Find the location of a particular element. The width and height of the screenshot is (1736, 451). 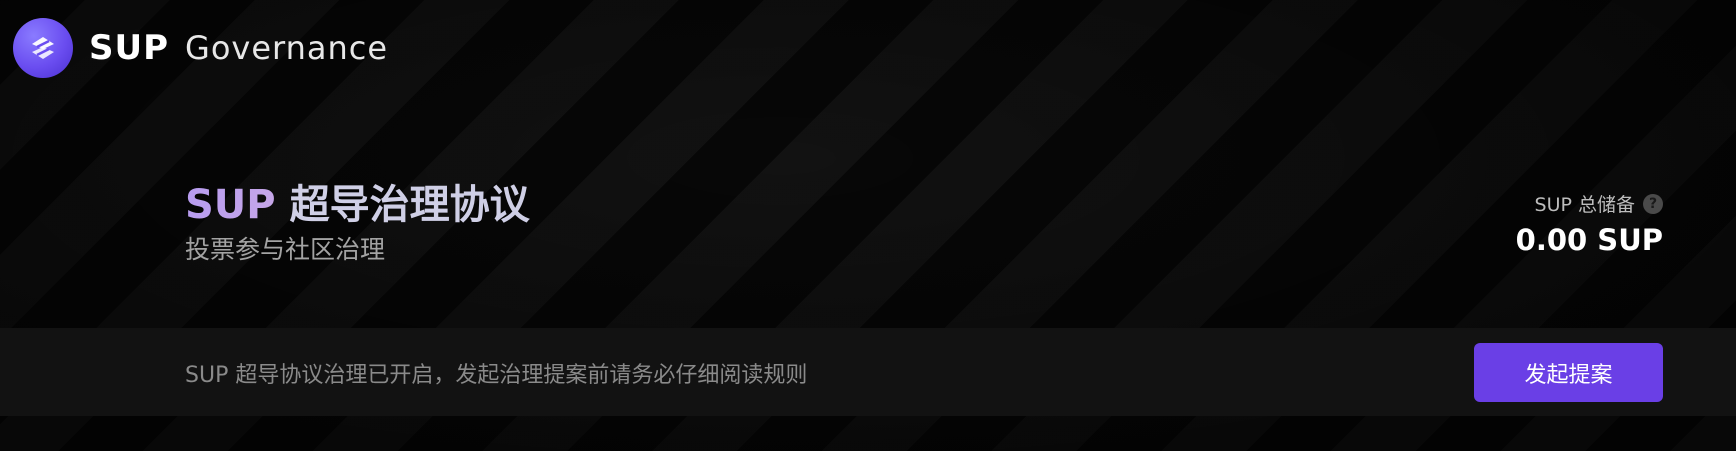

brand: SUP Governance is located at coordinates (200, 48).